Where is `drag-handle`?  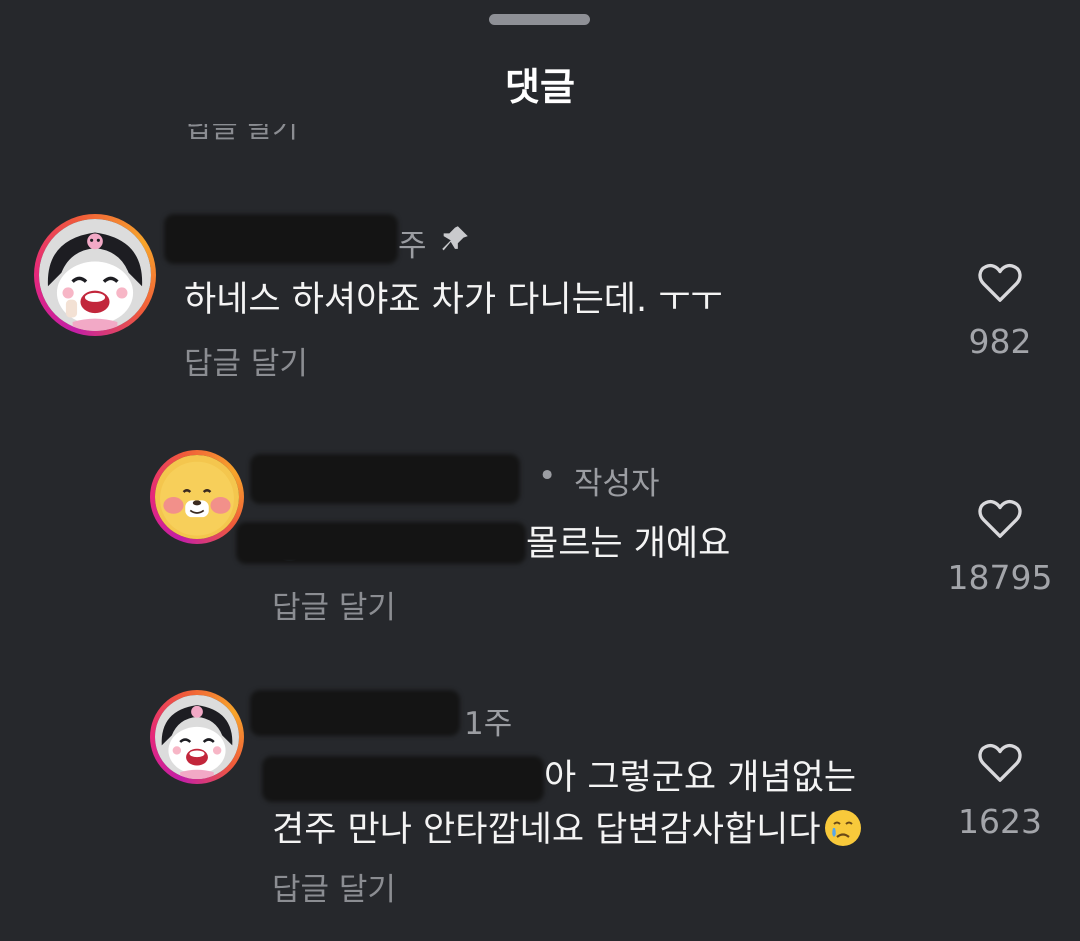
drag-handle is located at coordinates (539, 19).